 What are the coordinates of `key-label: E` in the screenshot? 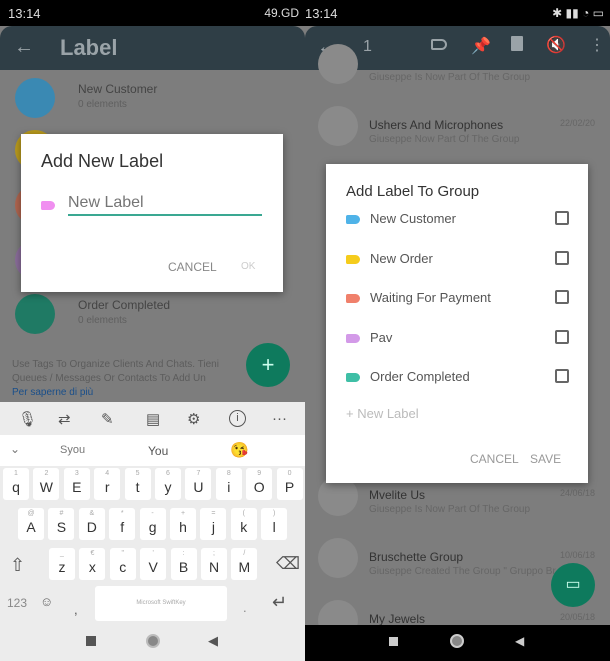 It's located at (77, 487).